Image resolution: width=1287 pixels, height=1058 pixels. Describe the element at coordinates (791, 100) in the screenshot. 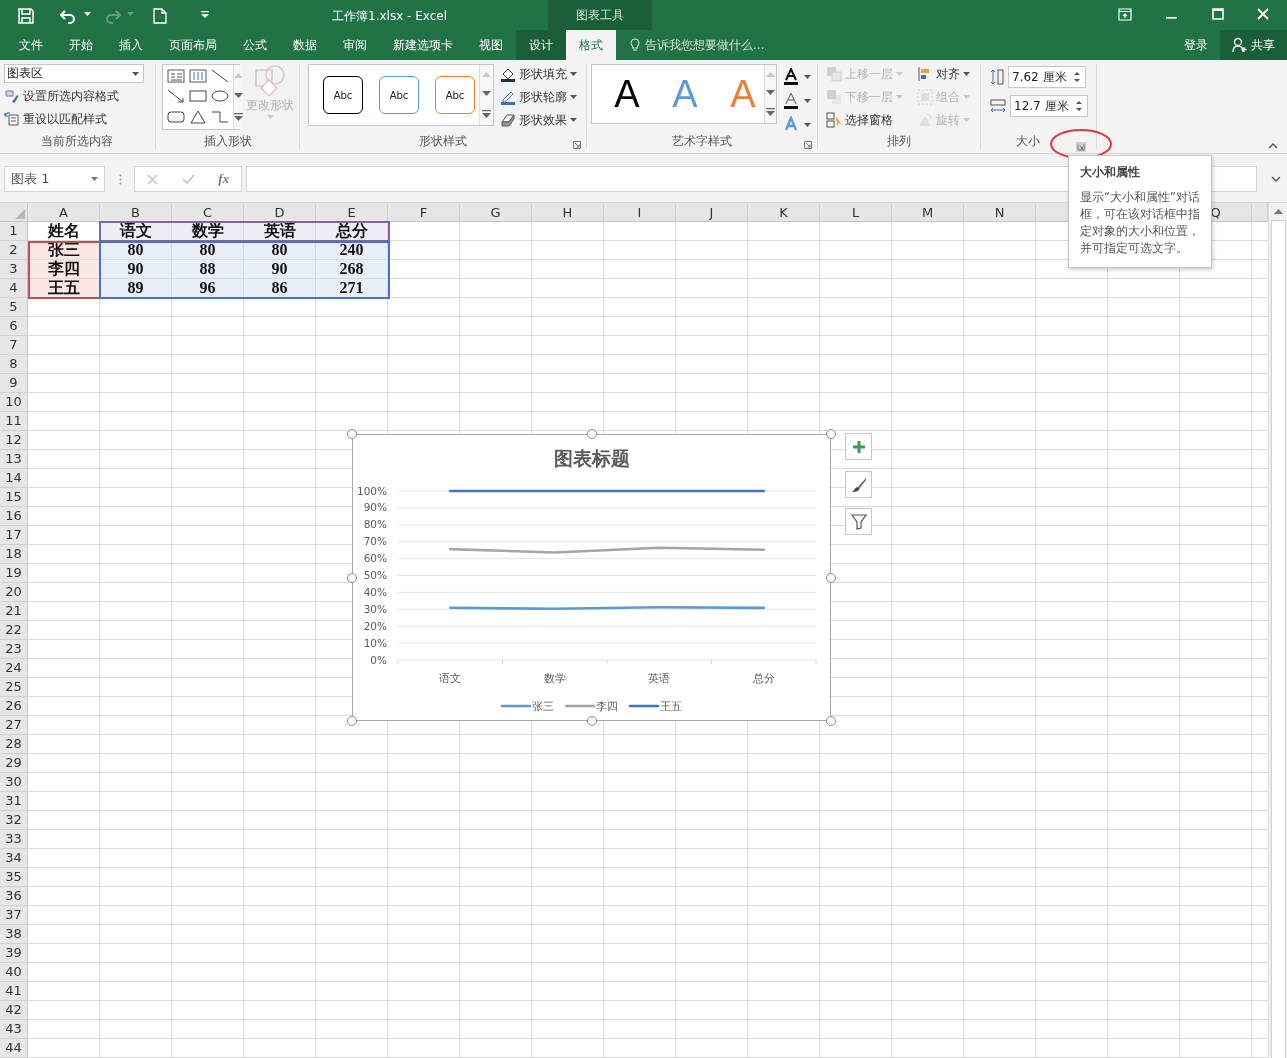

I see `text-outline-icon` at that location.